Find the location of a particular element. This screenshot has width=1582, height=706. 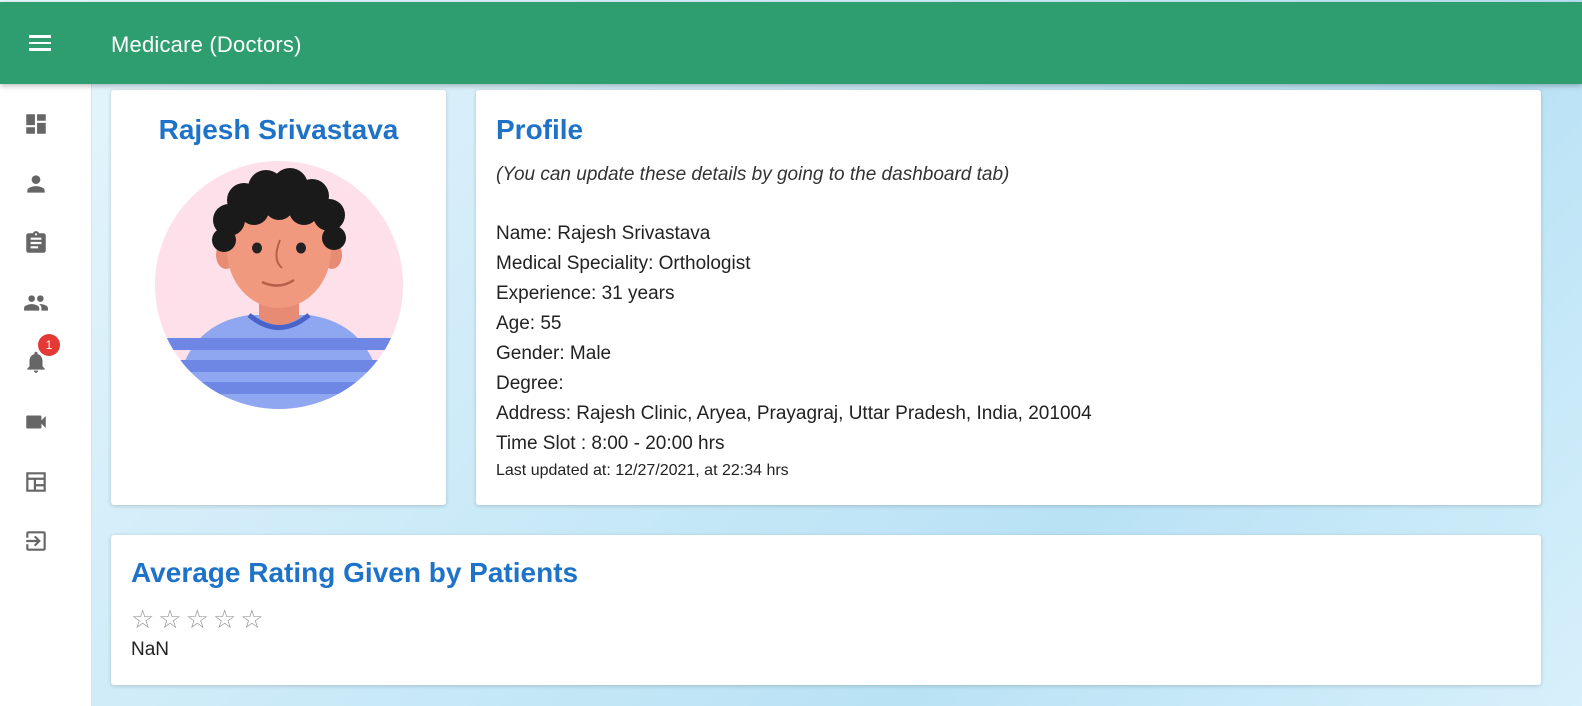

sidebar-item-video is located at coordinates (36, 422).